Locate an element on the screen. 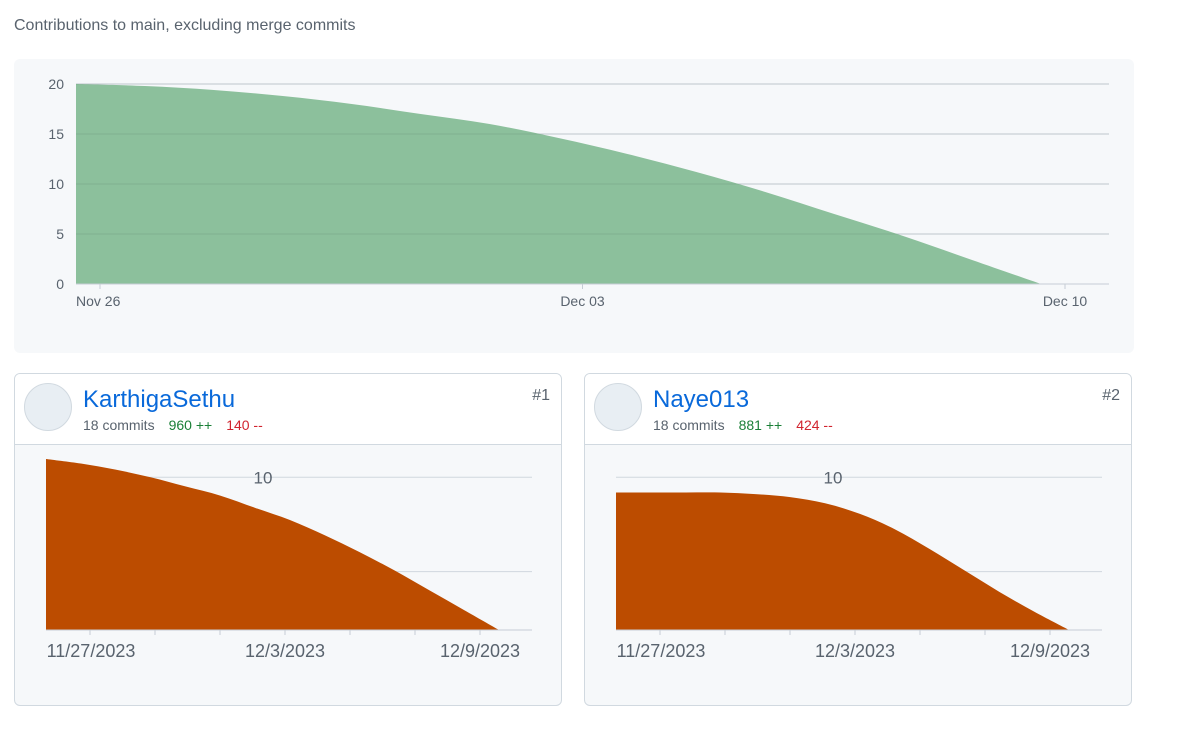  additions-count: 881 ++ is located at coordinates (760, 425).